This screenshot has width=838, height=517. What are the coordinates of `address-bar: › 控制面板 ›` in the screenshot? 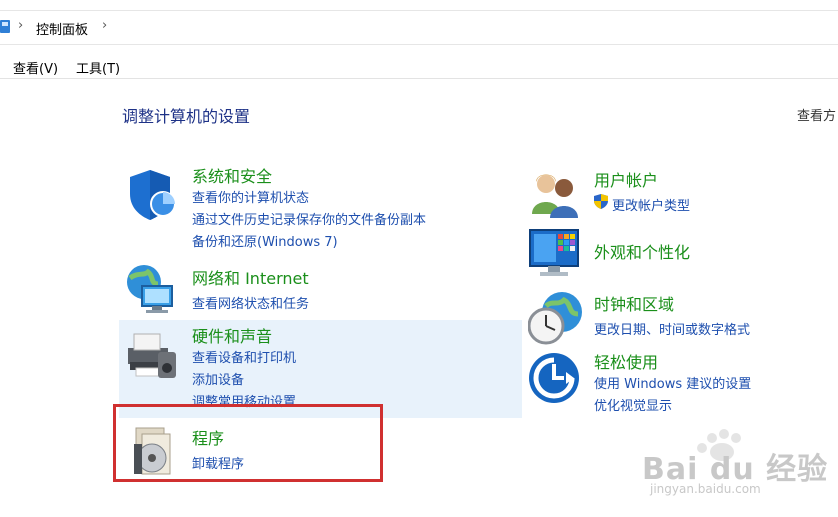 It's located at (419, 28).